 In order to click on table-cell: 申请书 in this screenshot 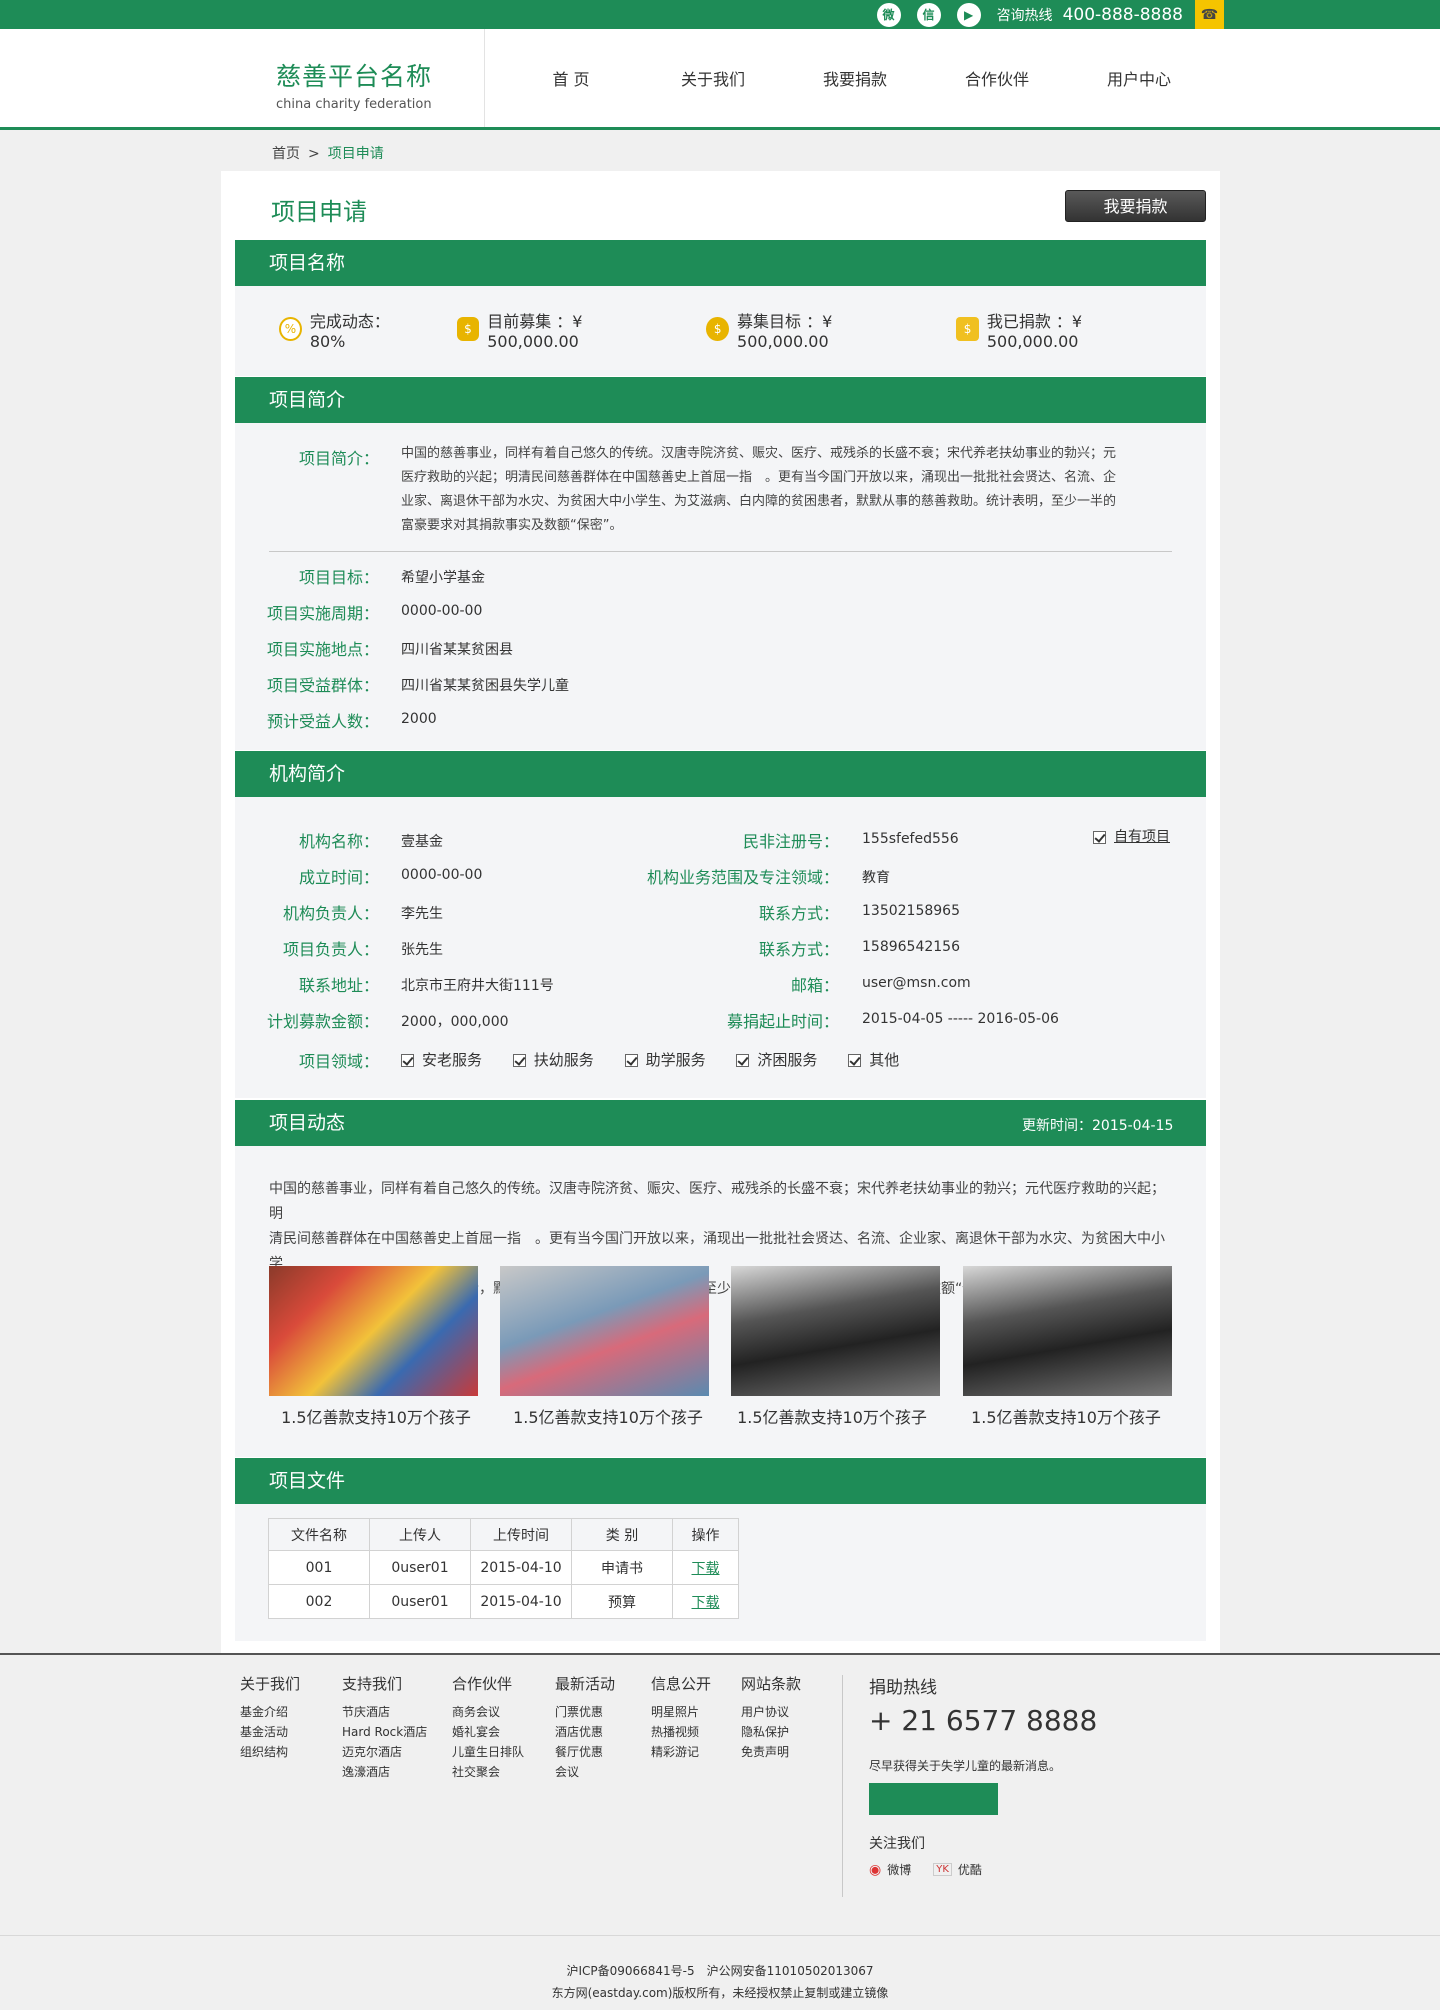, I will do `click(622, 1567)`.